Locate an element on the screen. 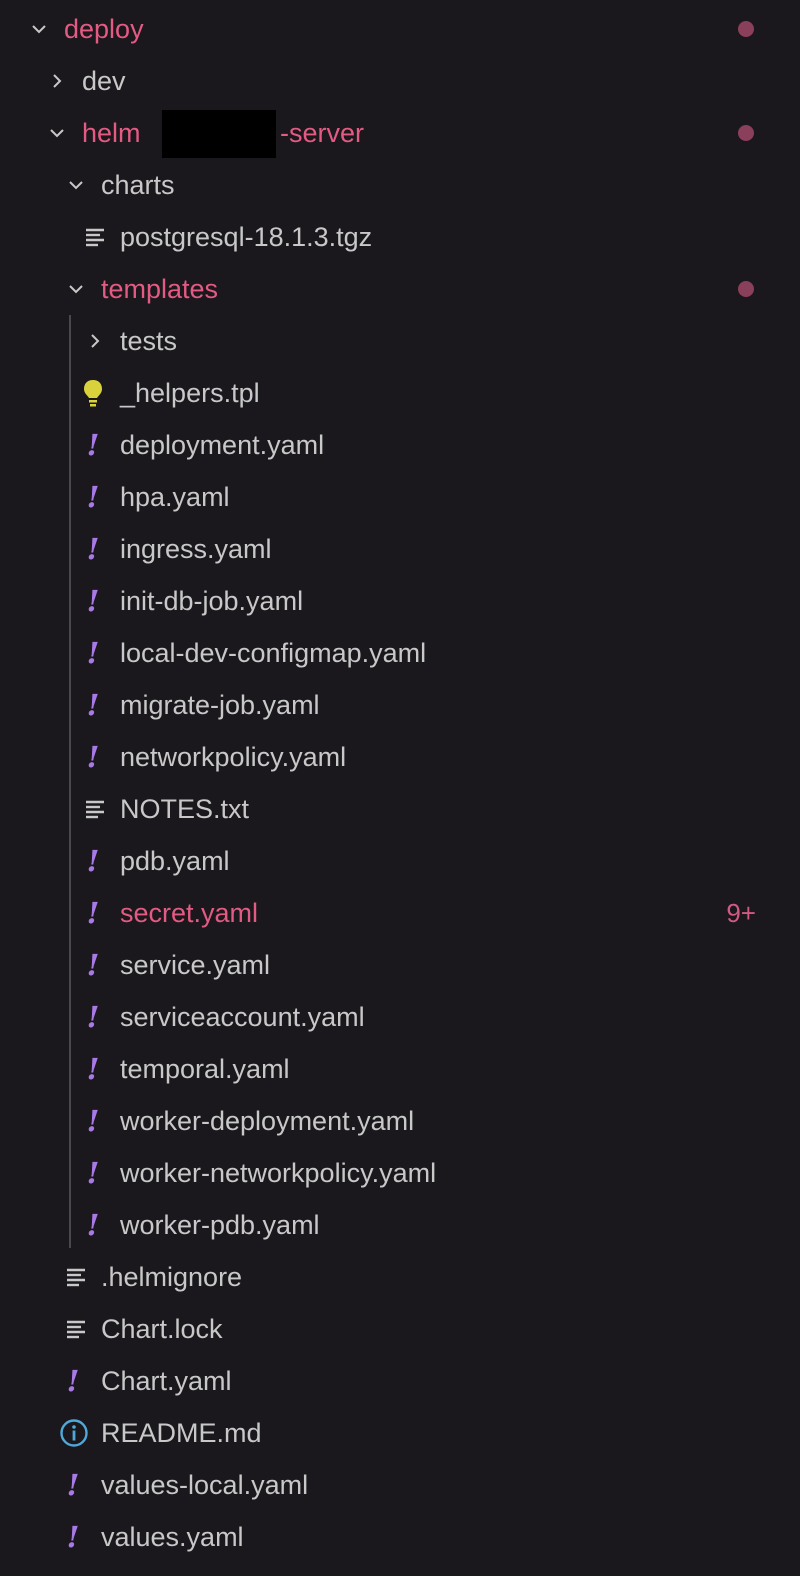 This screenshot has width=800, height=1576. file-label: Chart.yaml is located at coordinates (166, 1381).